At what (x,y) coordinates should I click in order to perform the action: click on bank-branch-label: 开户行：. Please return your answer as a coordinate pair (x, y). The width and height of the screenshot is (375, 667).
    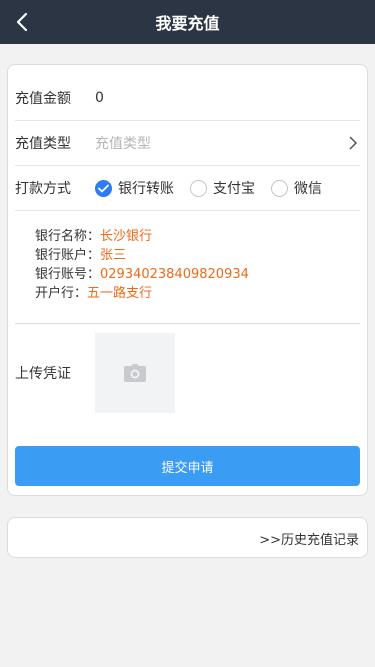
    Looking at the image, I should click on (61, 293).